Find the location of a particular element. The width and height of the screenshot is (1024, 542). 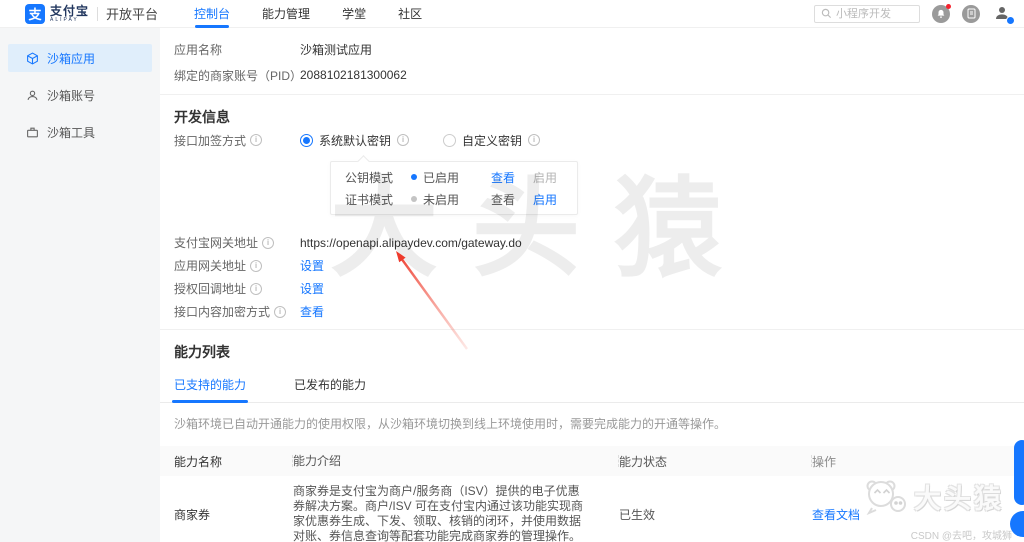

nav-item-console: 控制台 is located at coordinates (212, 14).